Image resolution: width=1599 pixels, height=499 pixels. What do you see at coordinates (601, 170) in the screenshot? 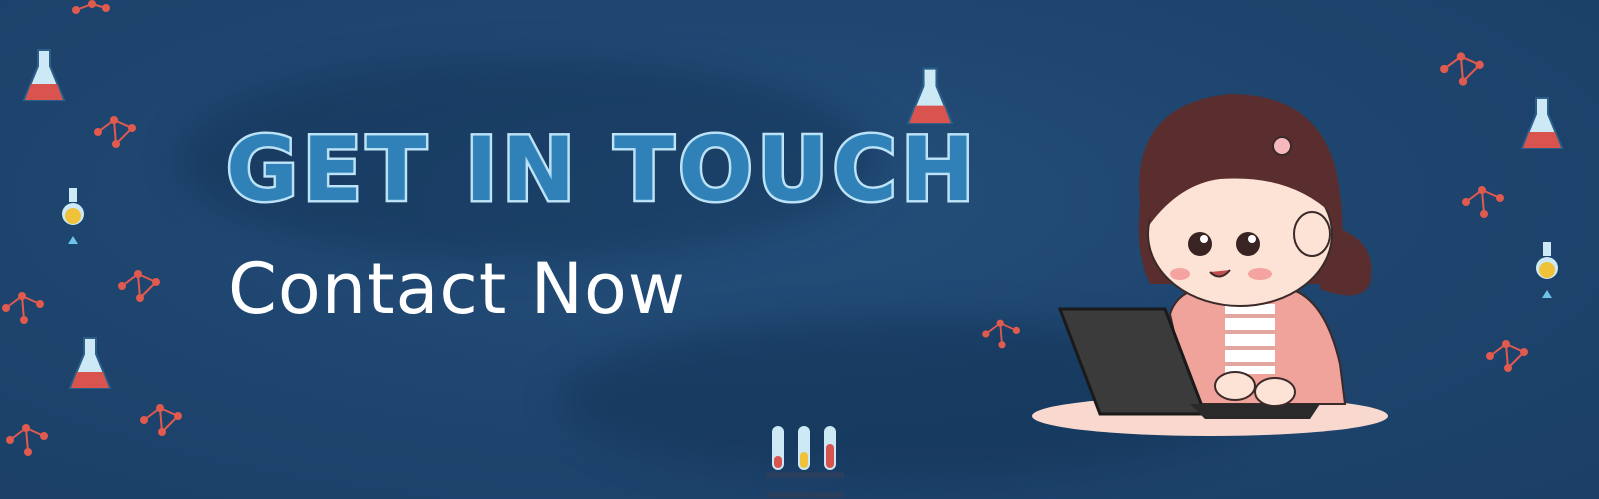
I see `banner-title: GET IN TOUCH` at bounding box center [601, 170].